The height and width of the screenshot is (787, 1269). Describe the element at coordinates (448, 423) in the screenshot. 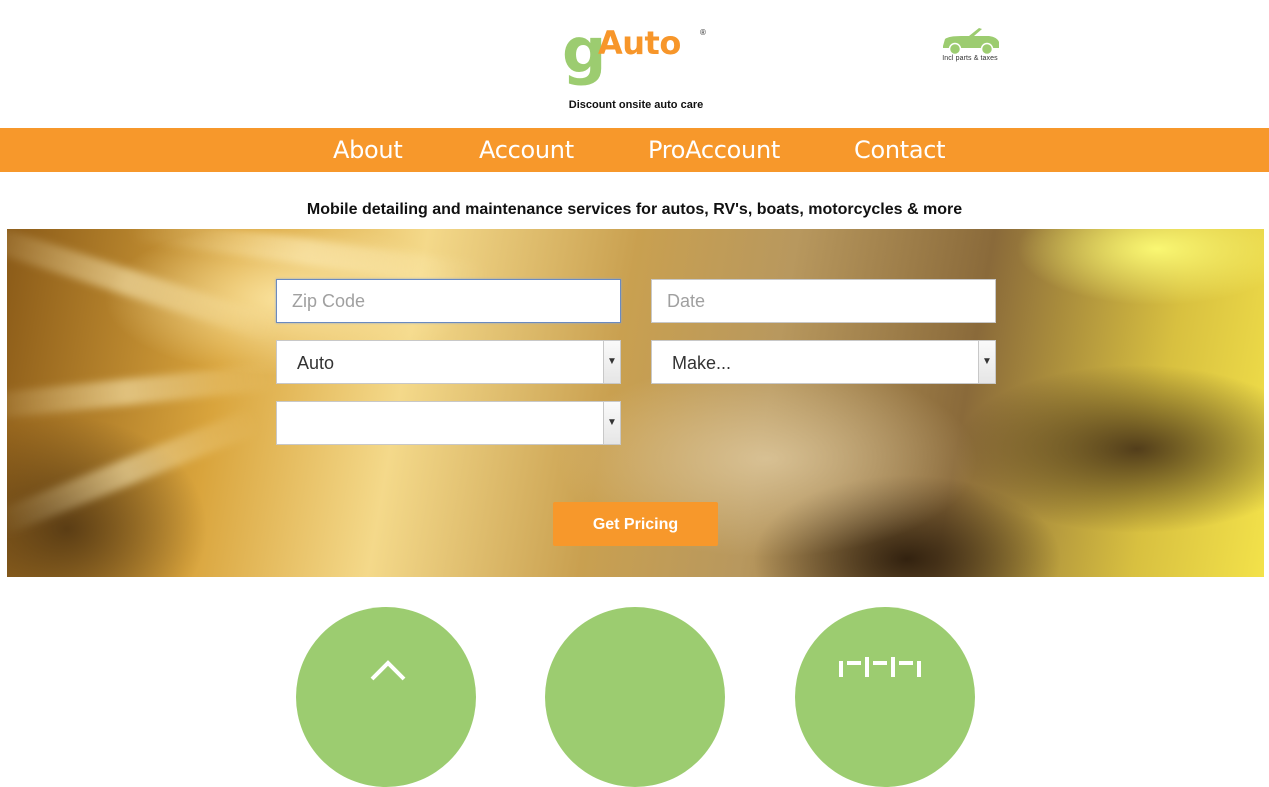

I see `model-select: ▼` at that location.